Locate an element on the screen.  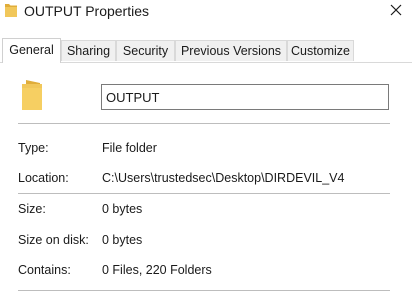
tab-sharing: Sharing is located at coordinates (88, 50).